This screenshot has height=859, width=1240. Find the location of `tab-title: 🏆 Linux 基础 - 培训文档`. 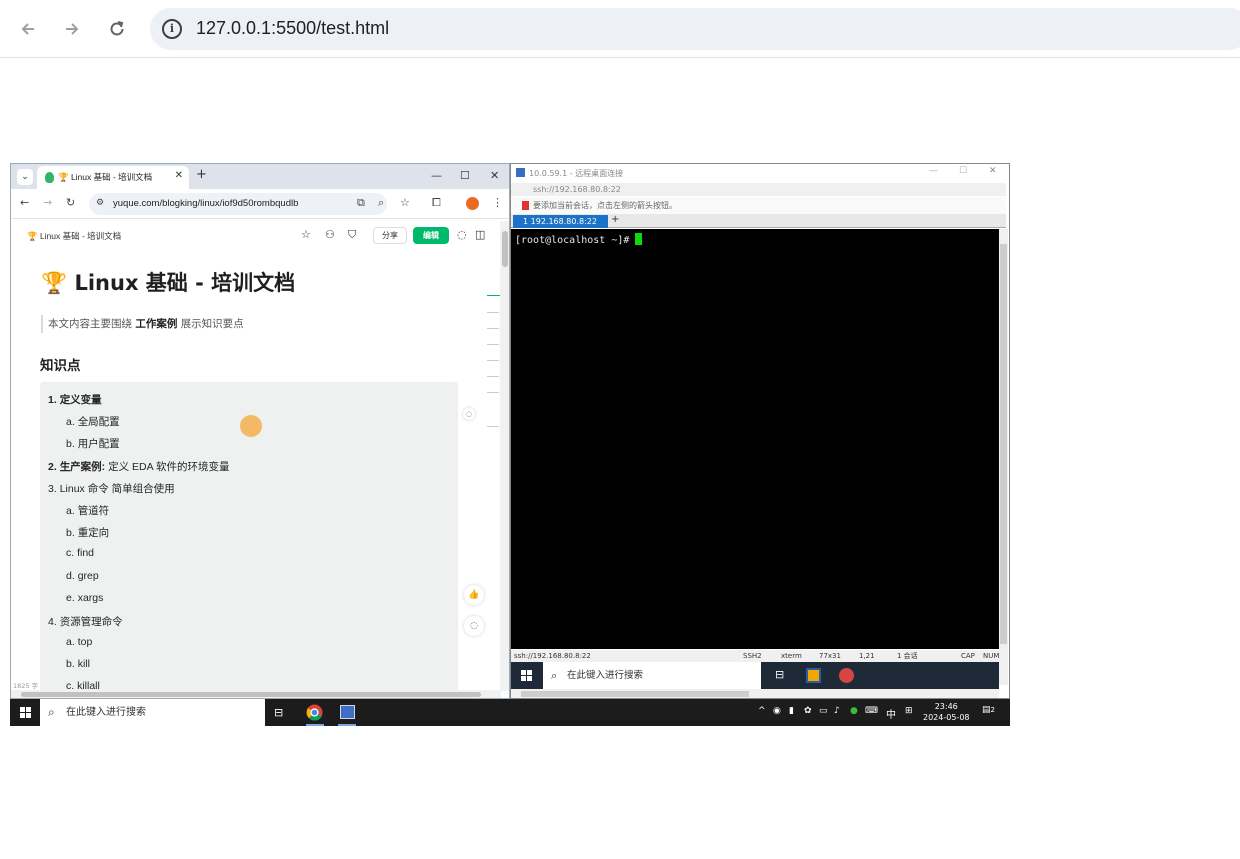

tab-title: 🏆 Linux 基础 - 培训文档 is located at coordinates (105, 177).